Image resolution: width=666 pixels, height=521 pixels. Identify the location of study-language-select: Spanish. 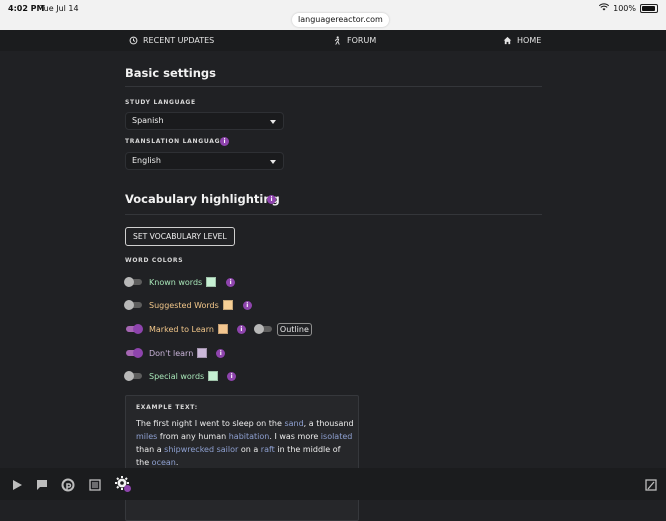
(204, 121).